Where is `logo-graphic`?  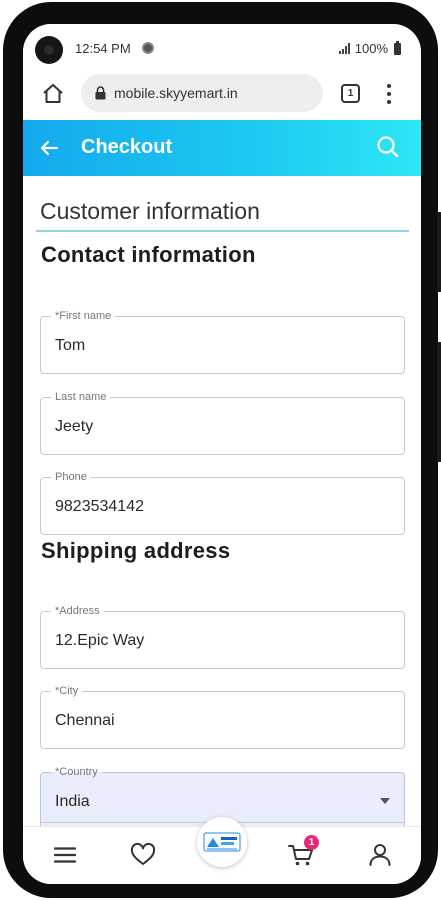 logo-graphic is located at coordinates (222, 842).